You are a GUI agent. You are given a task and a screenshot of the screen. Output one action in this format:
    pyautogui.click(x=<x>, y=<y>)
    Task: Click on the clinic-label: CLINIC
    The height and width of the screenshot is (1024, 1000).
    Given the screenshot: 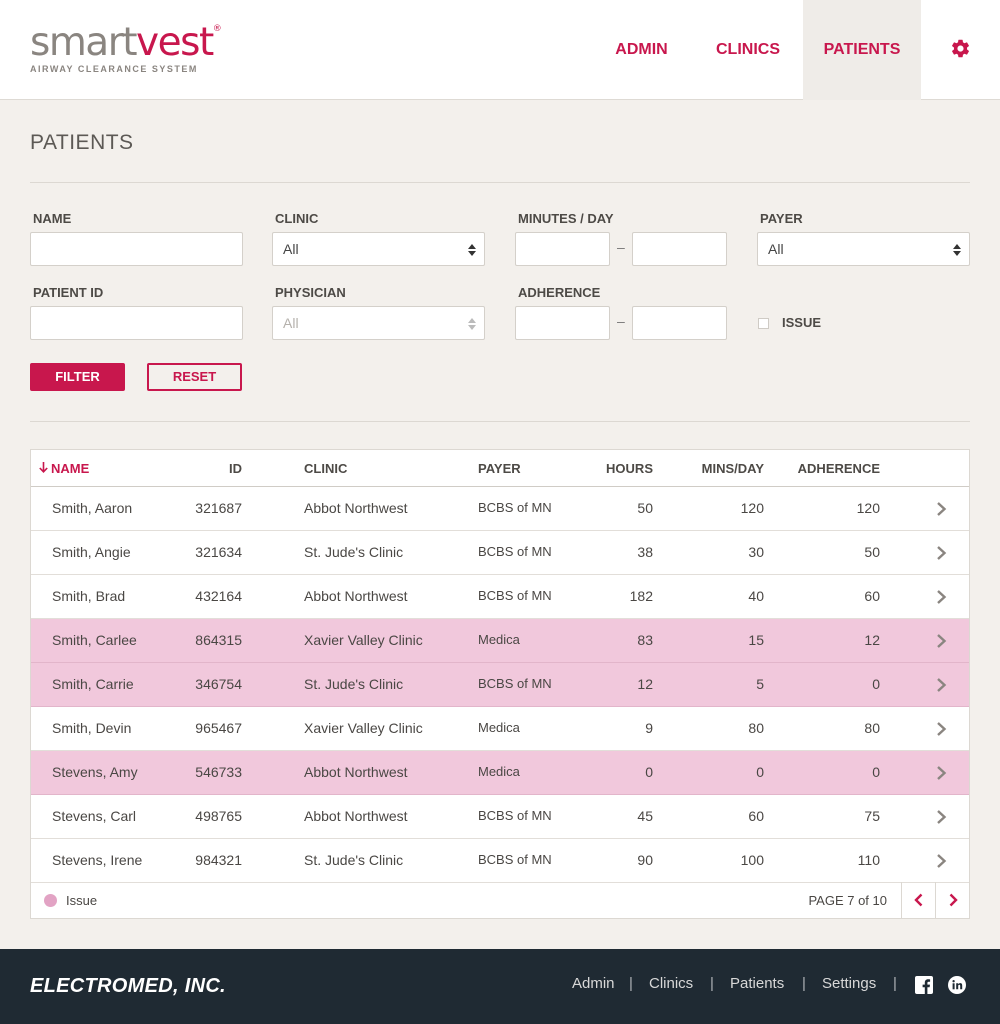 What is the action you would take?
    pyautogui.click(x=297, y=218)
    